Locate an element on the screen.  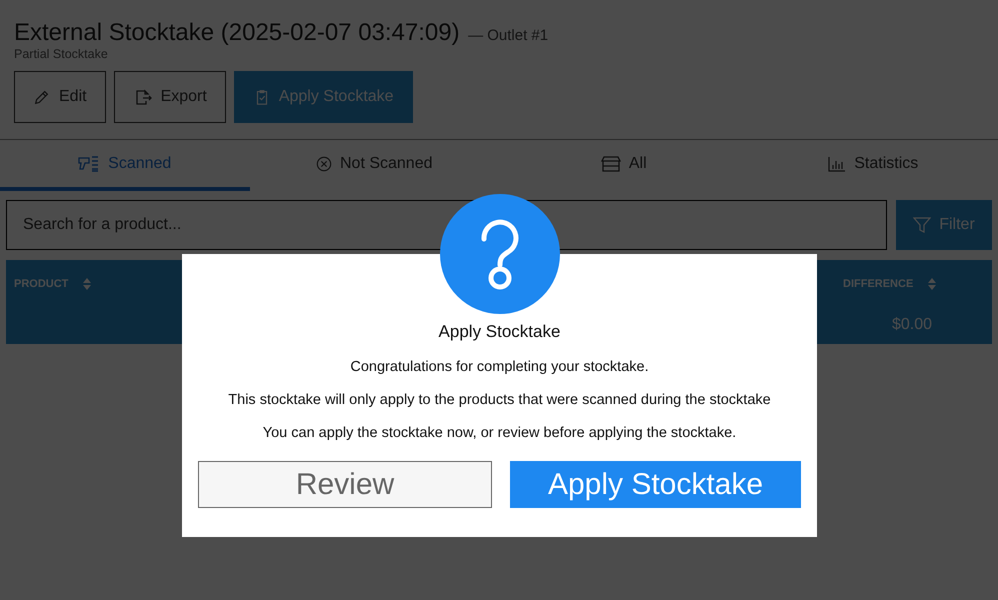
review-button: Review is located at coordinates (345, 484).